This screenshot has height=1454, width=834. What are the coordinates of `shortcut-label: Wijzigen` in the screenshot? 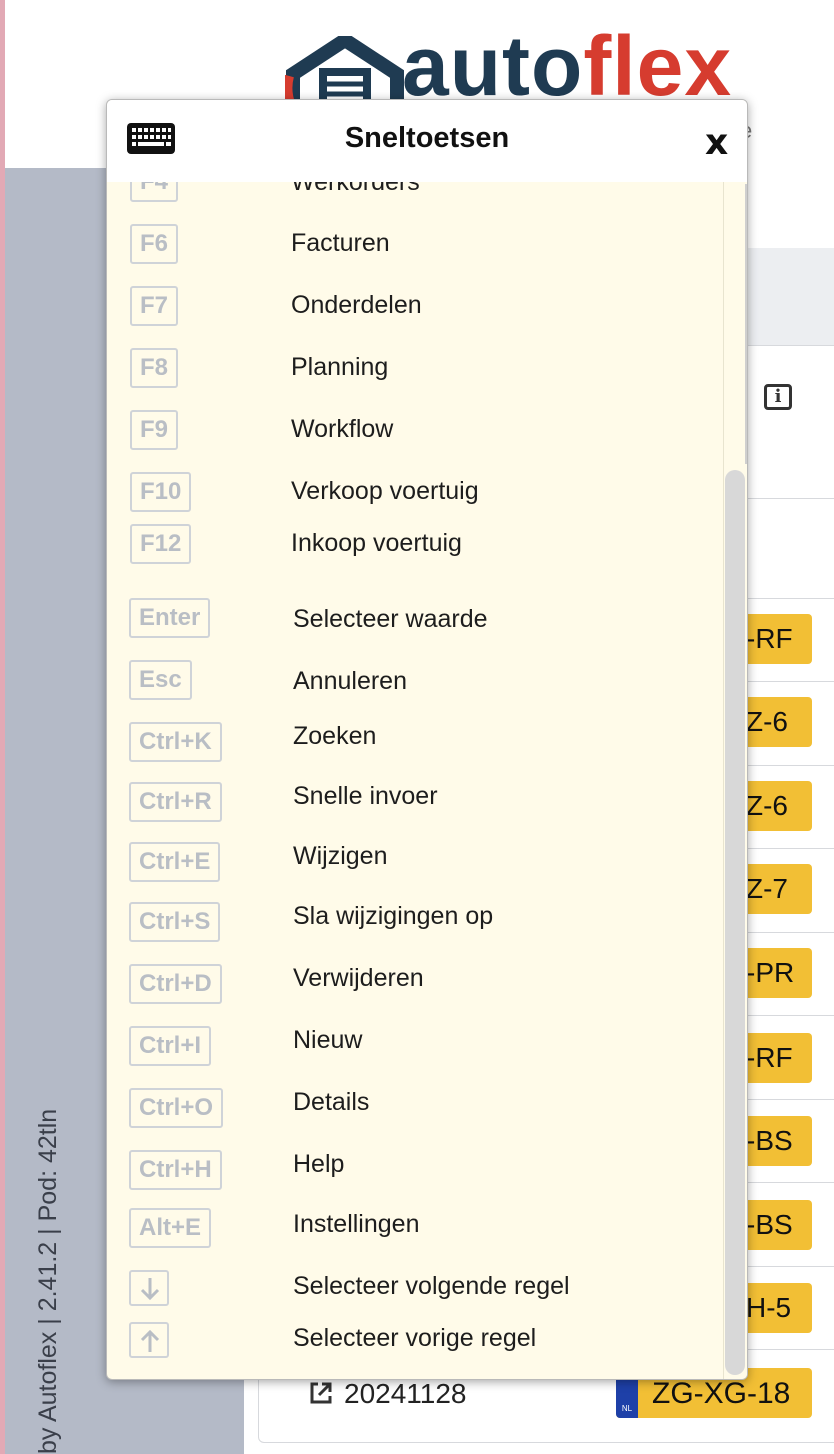 It's located at (340, 856).